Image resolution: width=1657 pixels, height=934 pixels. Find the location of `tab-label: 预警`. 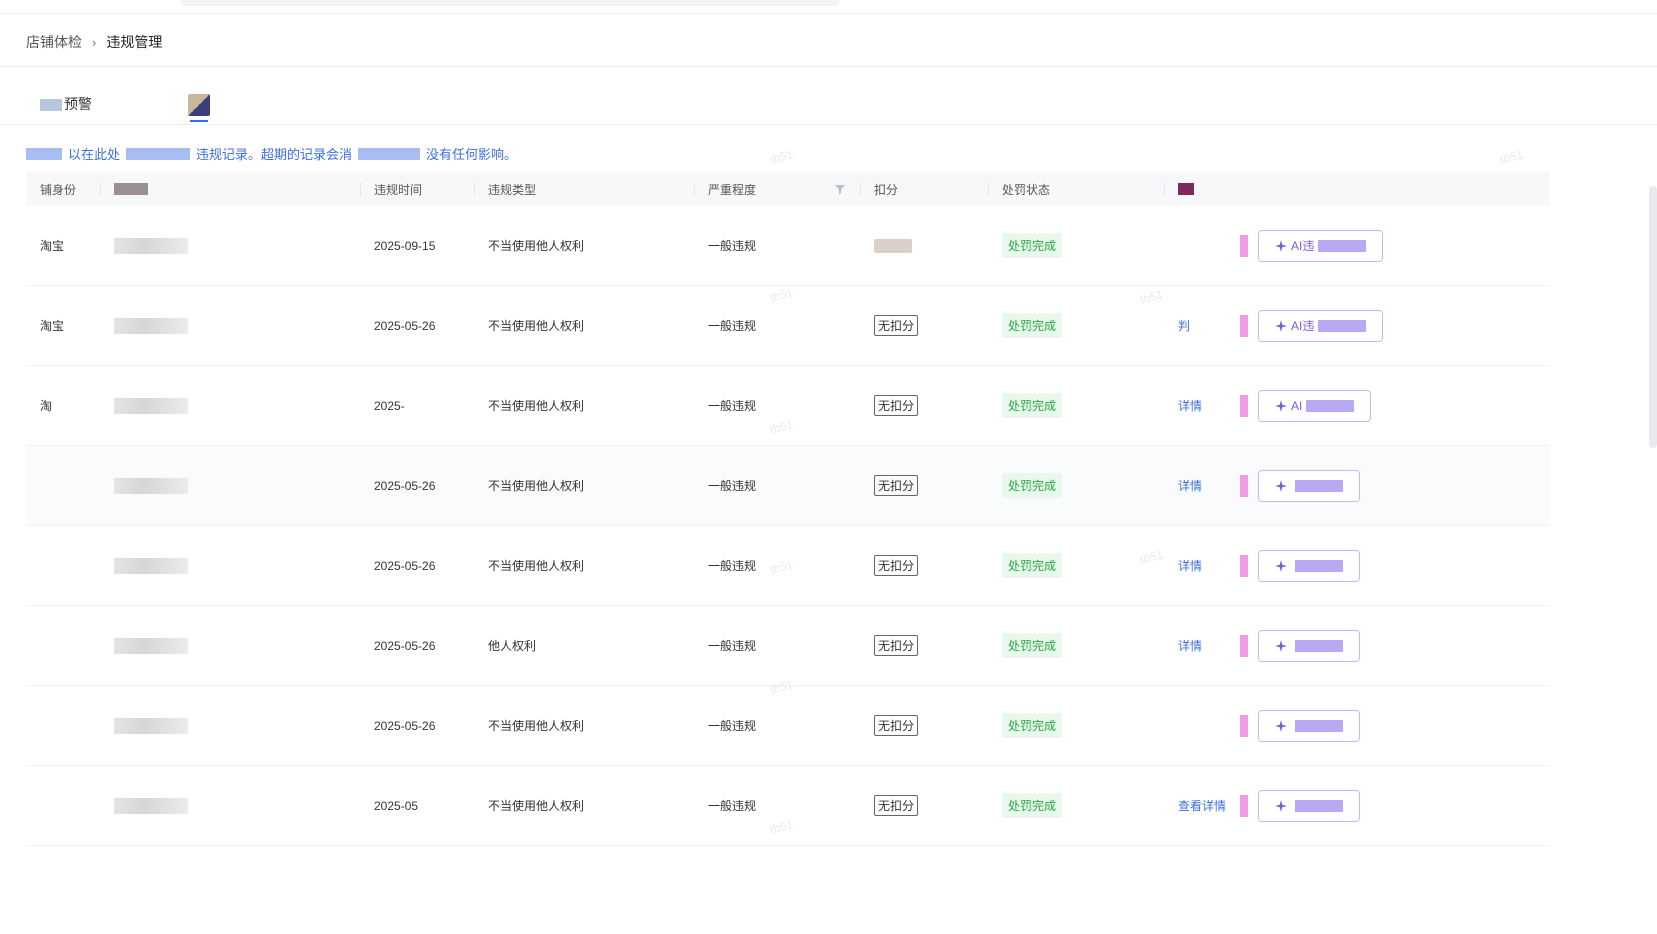

tab-label: 预警 is located at coordinates (78, 104).